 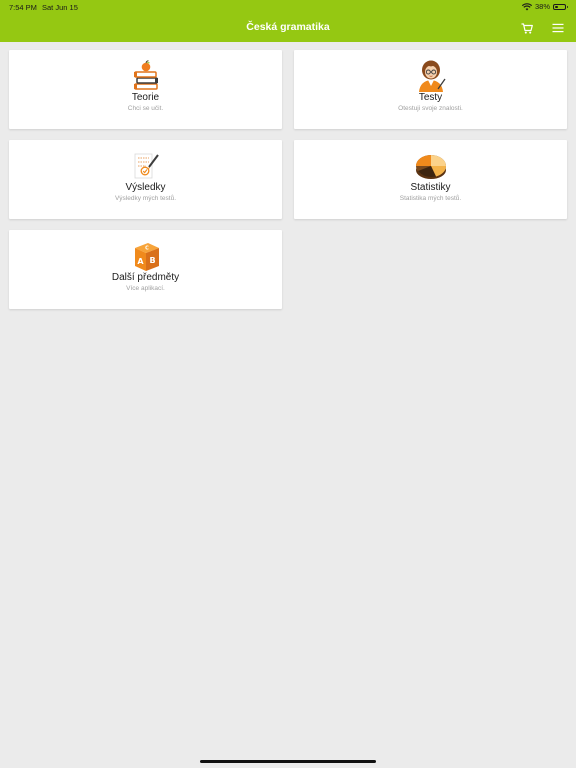 I want to click on battery-percent: 38%, so click(x=542, y=6).